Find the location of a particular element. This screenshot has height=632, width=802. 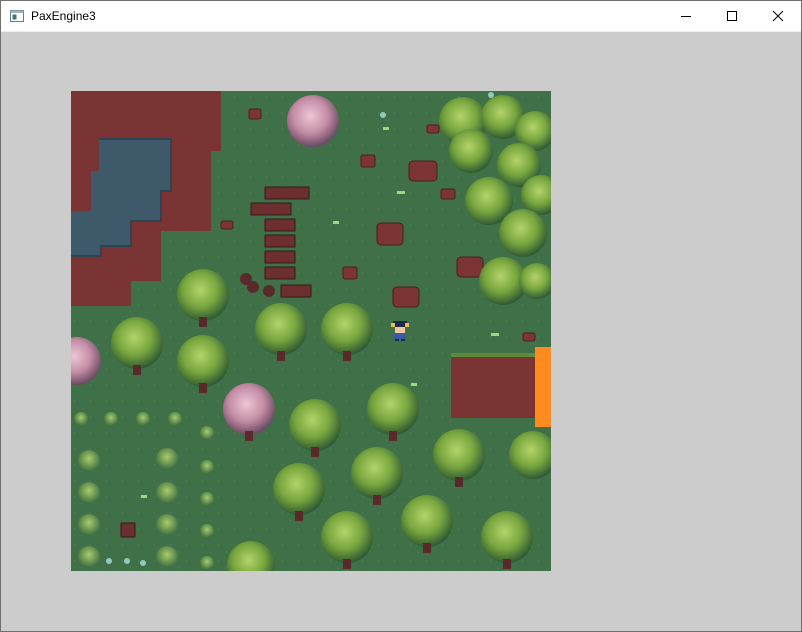

close-button is located at coordinates (778, 16).